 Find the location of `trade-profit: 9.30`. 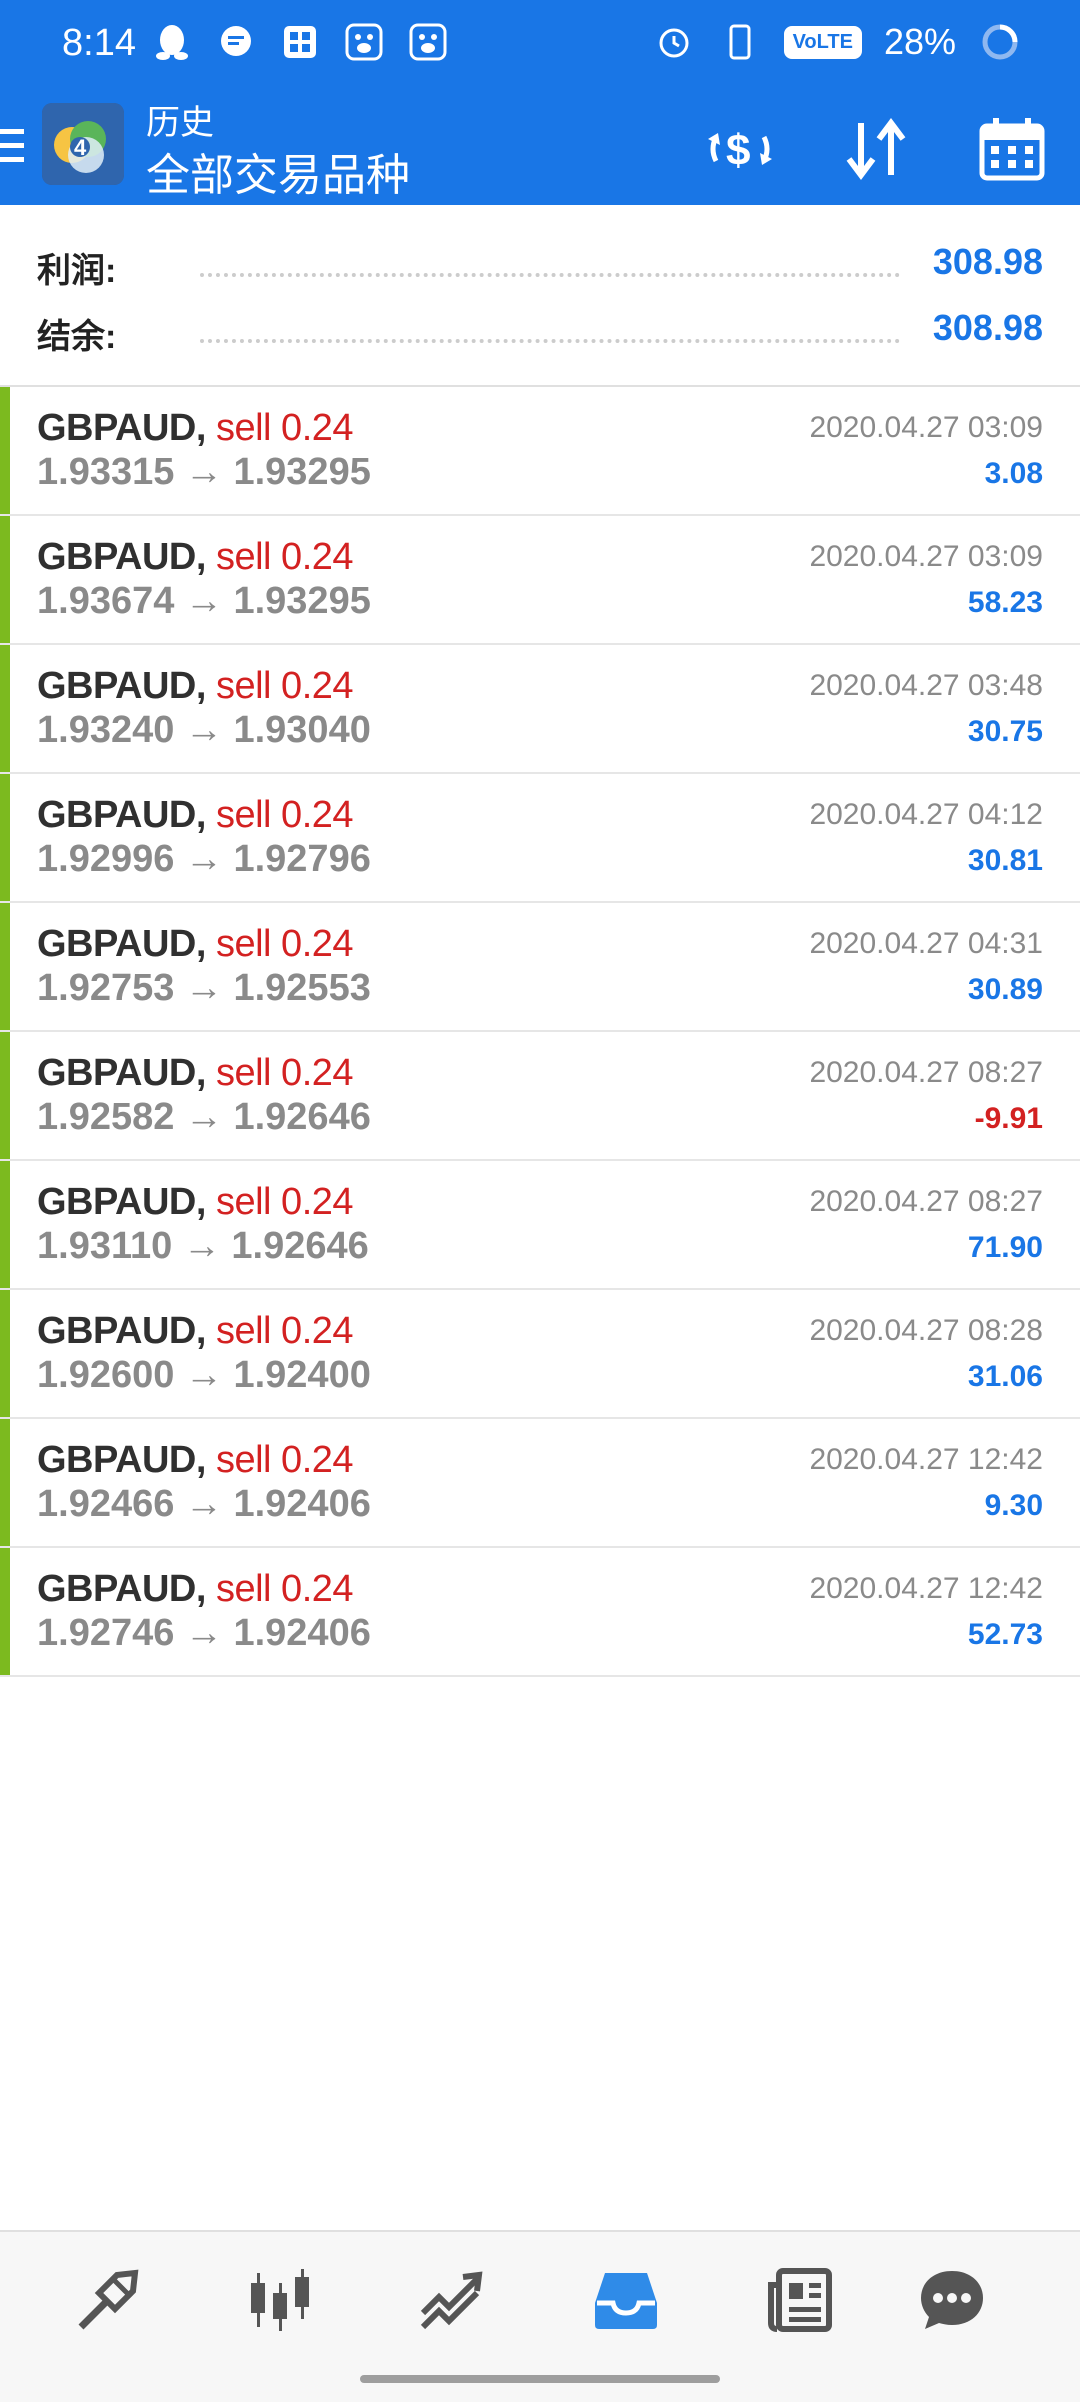

trade-profit: 9.30 is located at coordinates (1013, 1505).